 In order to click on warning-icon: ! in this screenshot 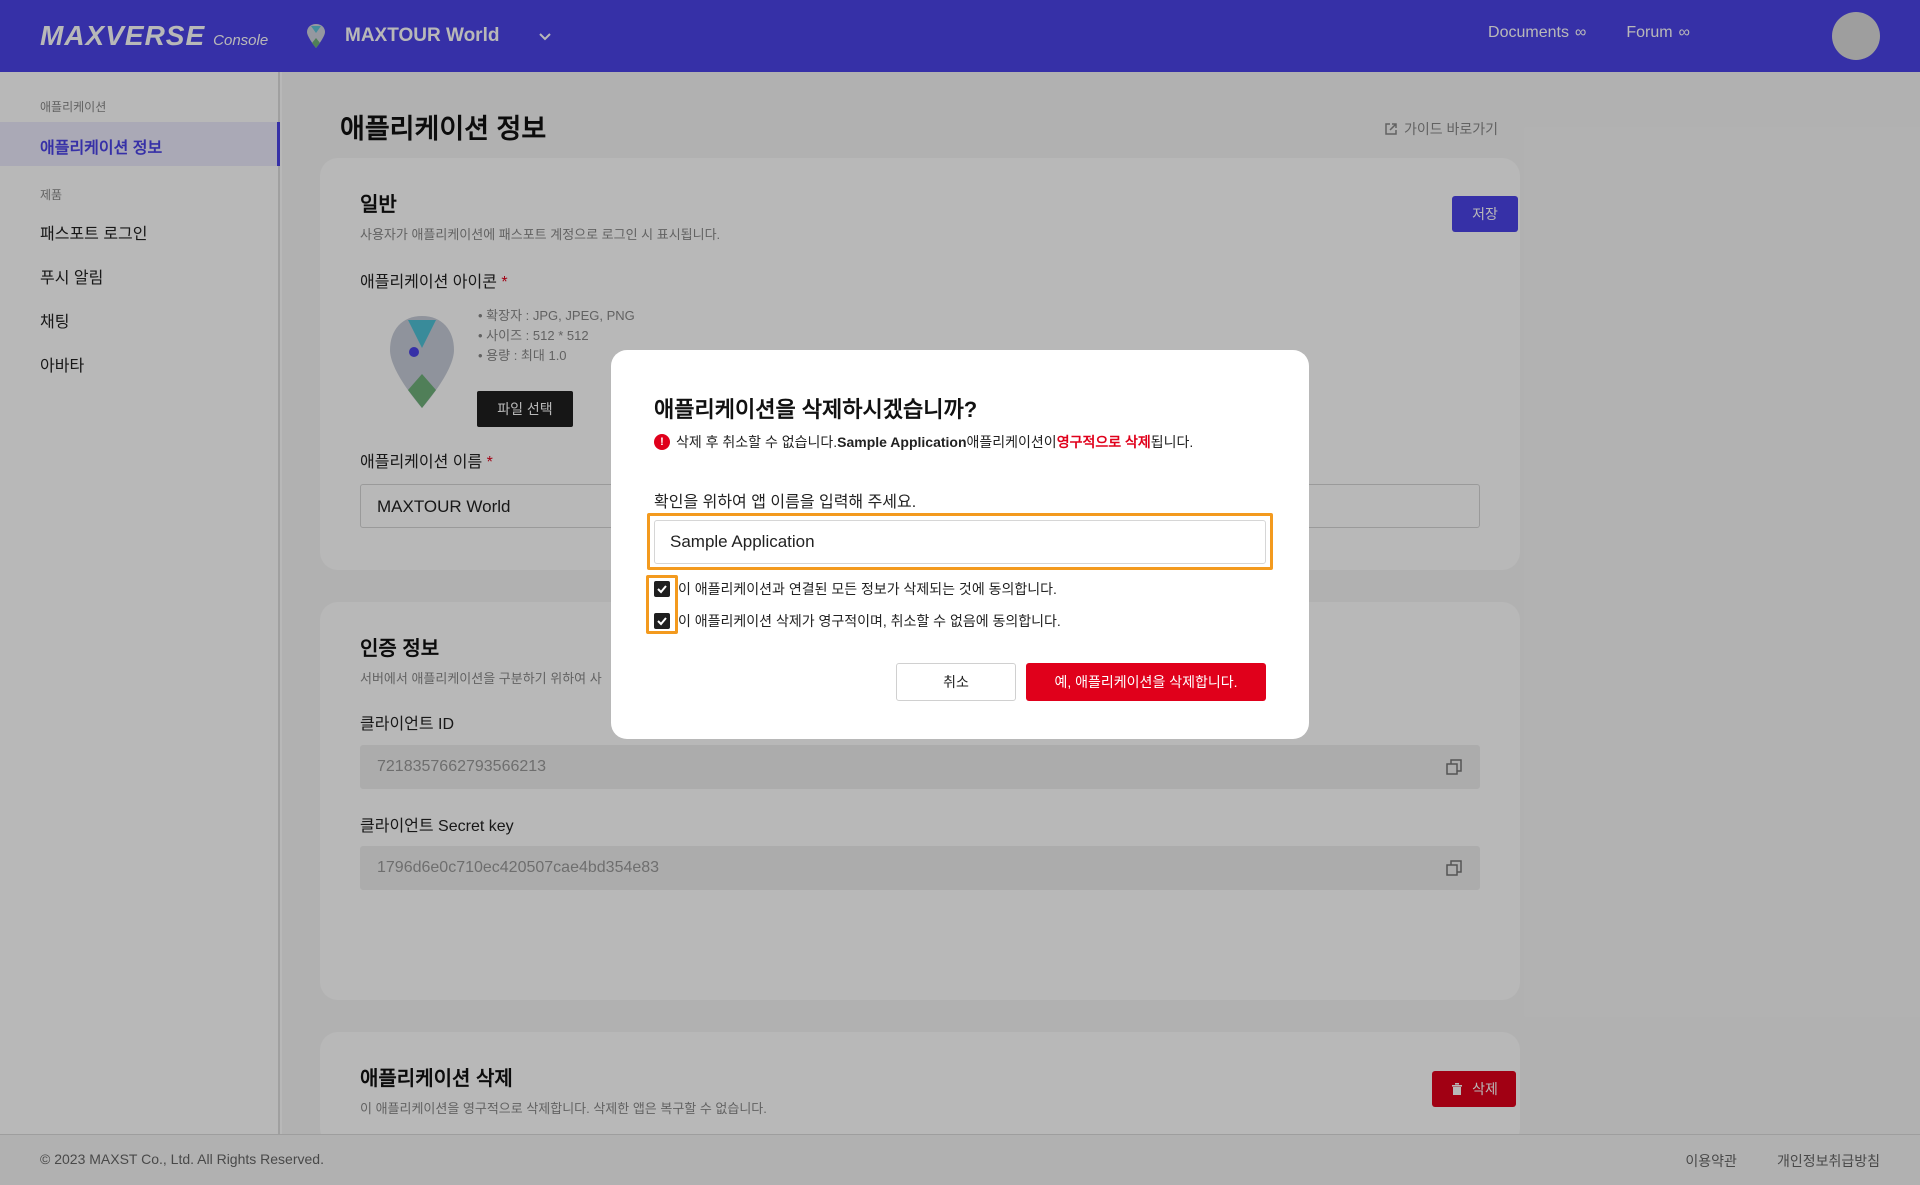, I will do `click(662, 442)`.